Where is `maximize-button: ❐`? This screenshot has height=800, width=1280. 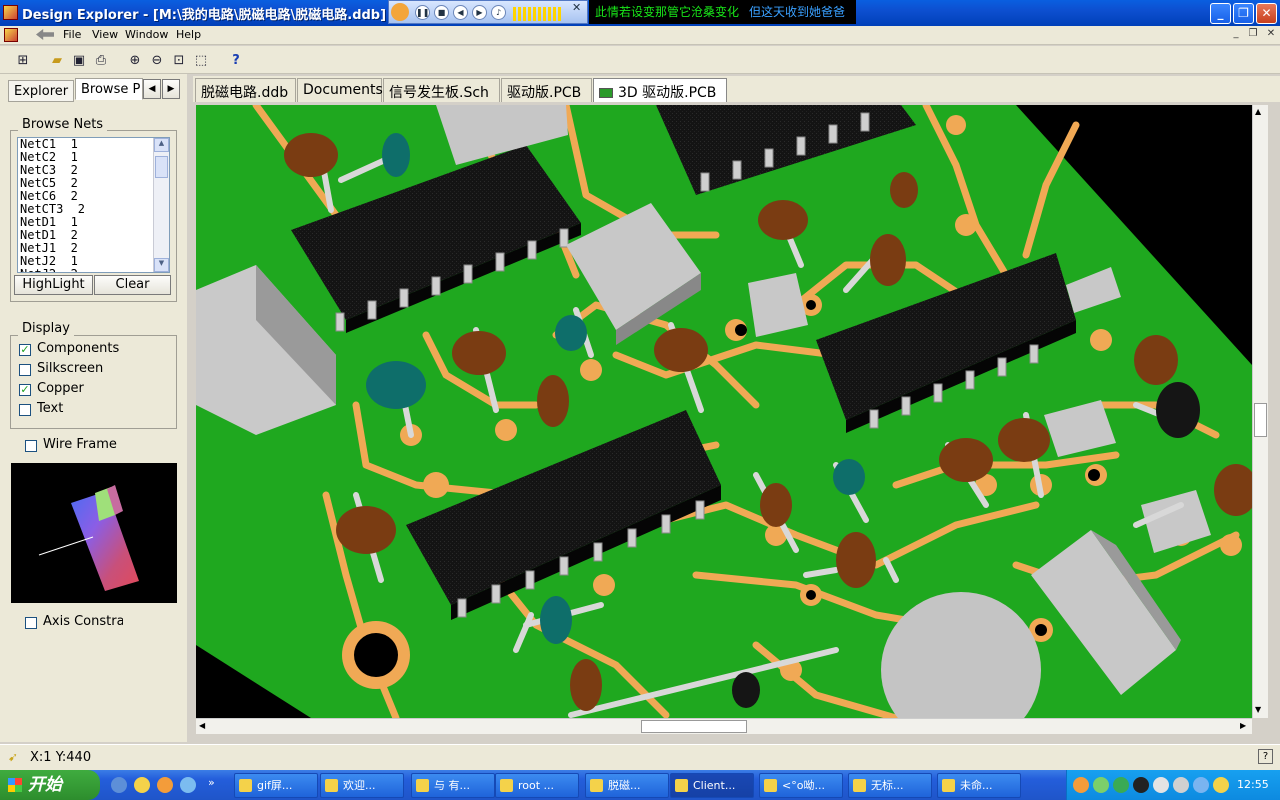
maximize-button: ❐ is located at coordinates (1243, 13).